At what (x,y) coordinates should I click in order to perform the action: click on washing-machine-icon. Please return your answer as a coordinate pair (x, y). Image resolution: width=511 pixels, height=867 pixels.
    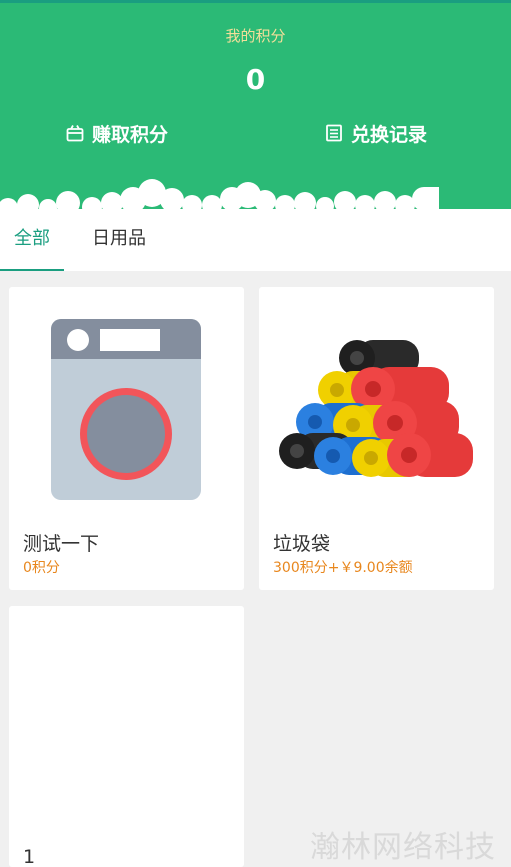
    Looking at the image, I should click on (126, 409).